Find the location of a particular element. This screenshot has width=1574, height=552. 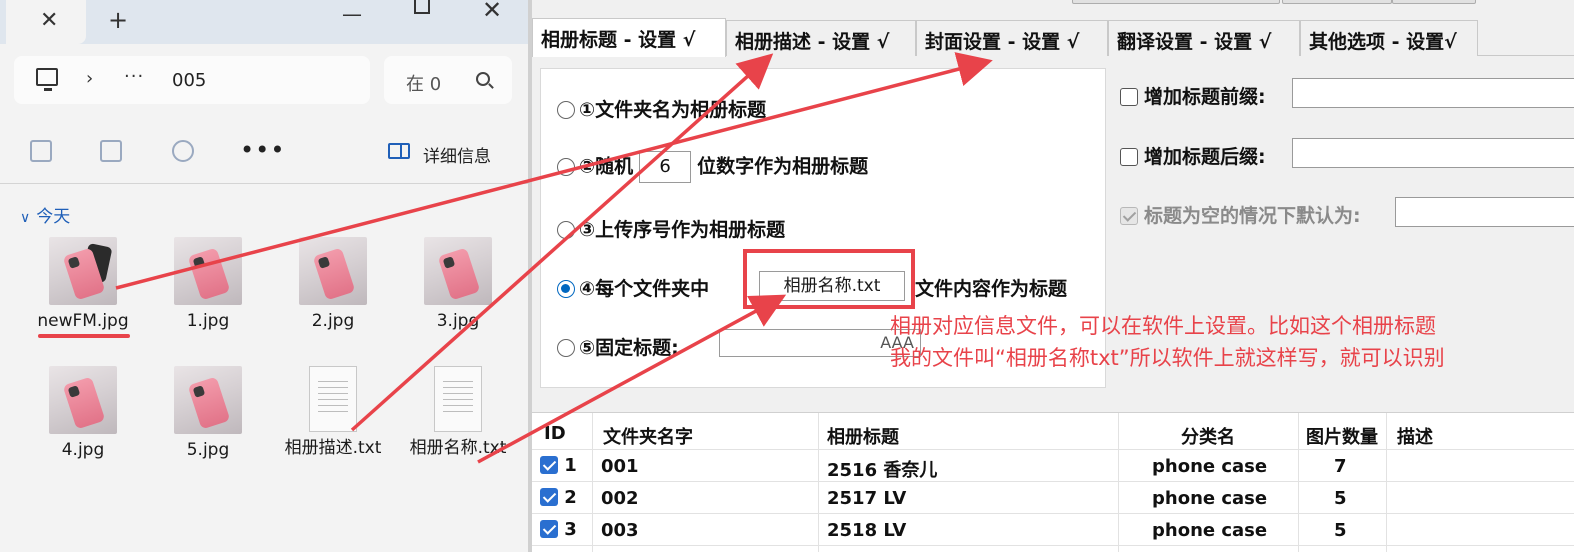

annotation-line-1: 相册对应信息文件，可以在软件上设置。比如这个相册标题 is located at coordinates (1163, 326).